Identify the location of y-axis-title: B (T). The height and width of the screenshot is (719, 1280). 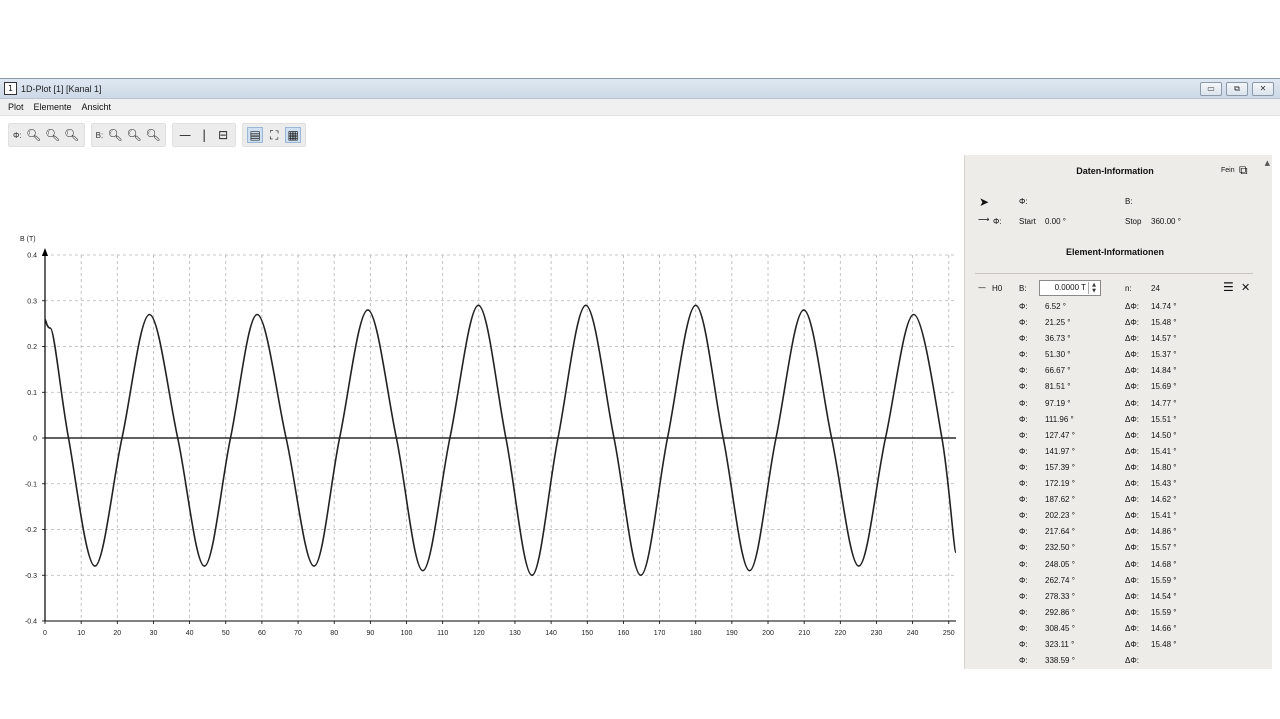
(28, 239).